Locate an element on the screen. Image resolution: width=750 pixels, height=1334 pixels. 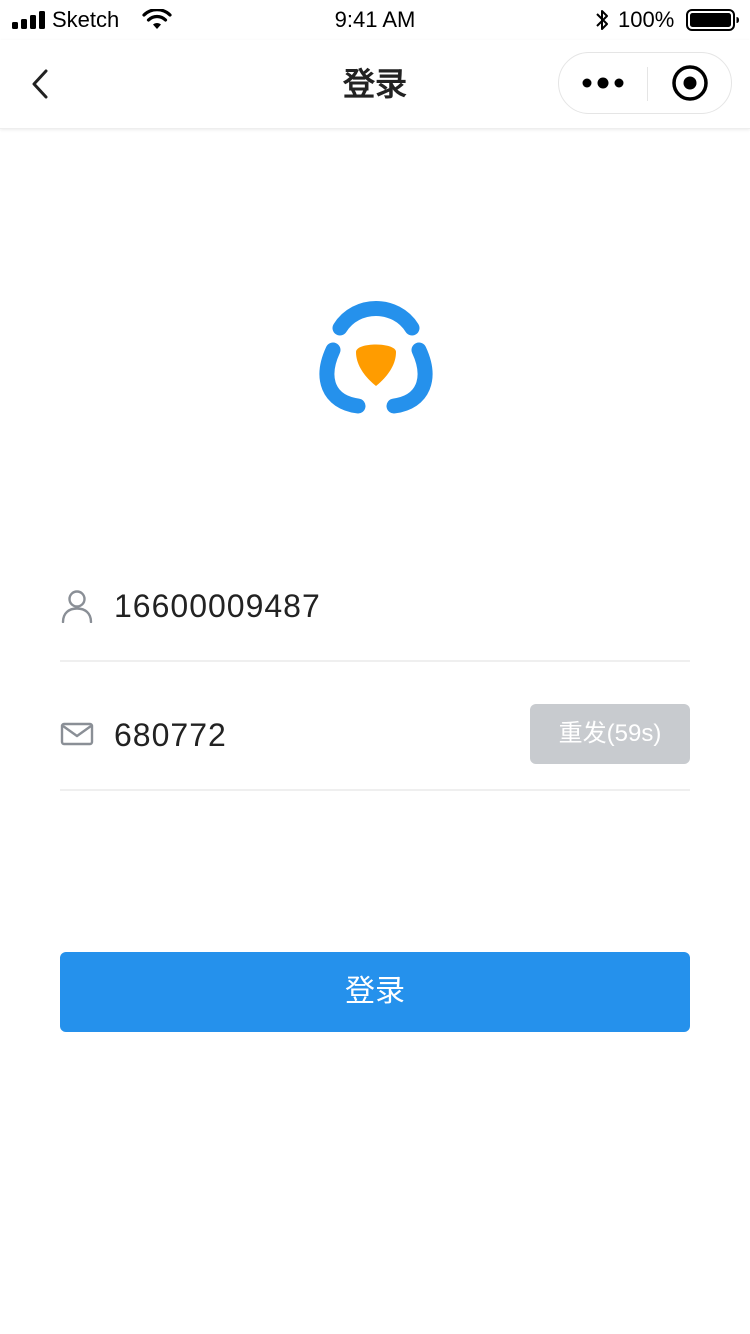
target-circle-icon is located at coordinates (690, 83).